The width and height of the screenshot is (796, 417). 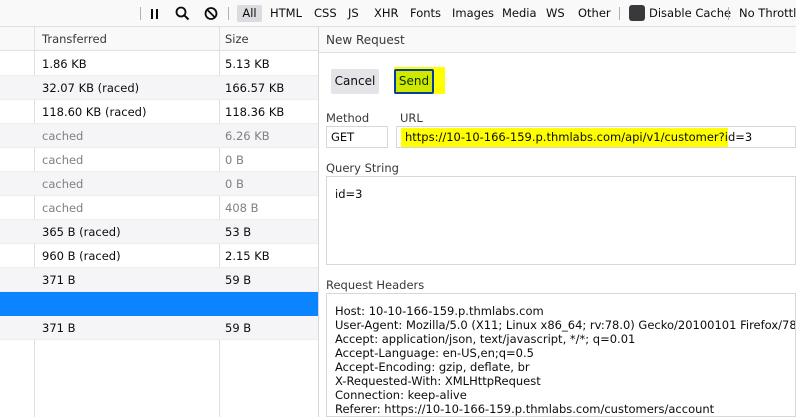 I want to click on panel-title: New Request, so click(x=557, y=40).